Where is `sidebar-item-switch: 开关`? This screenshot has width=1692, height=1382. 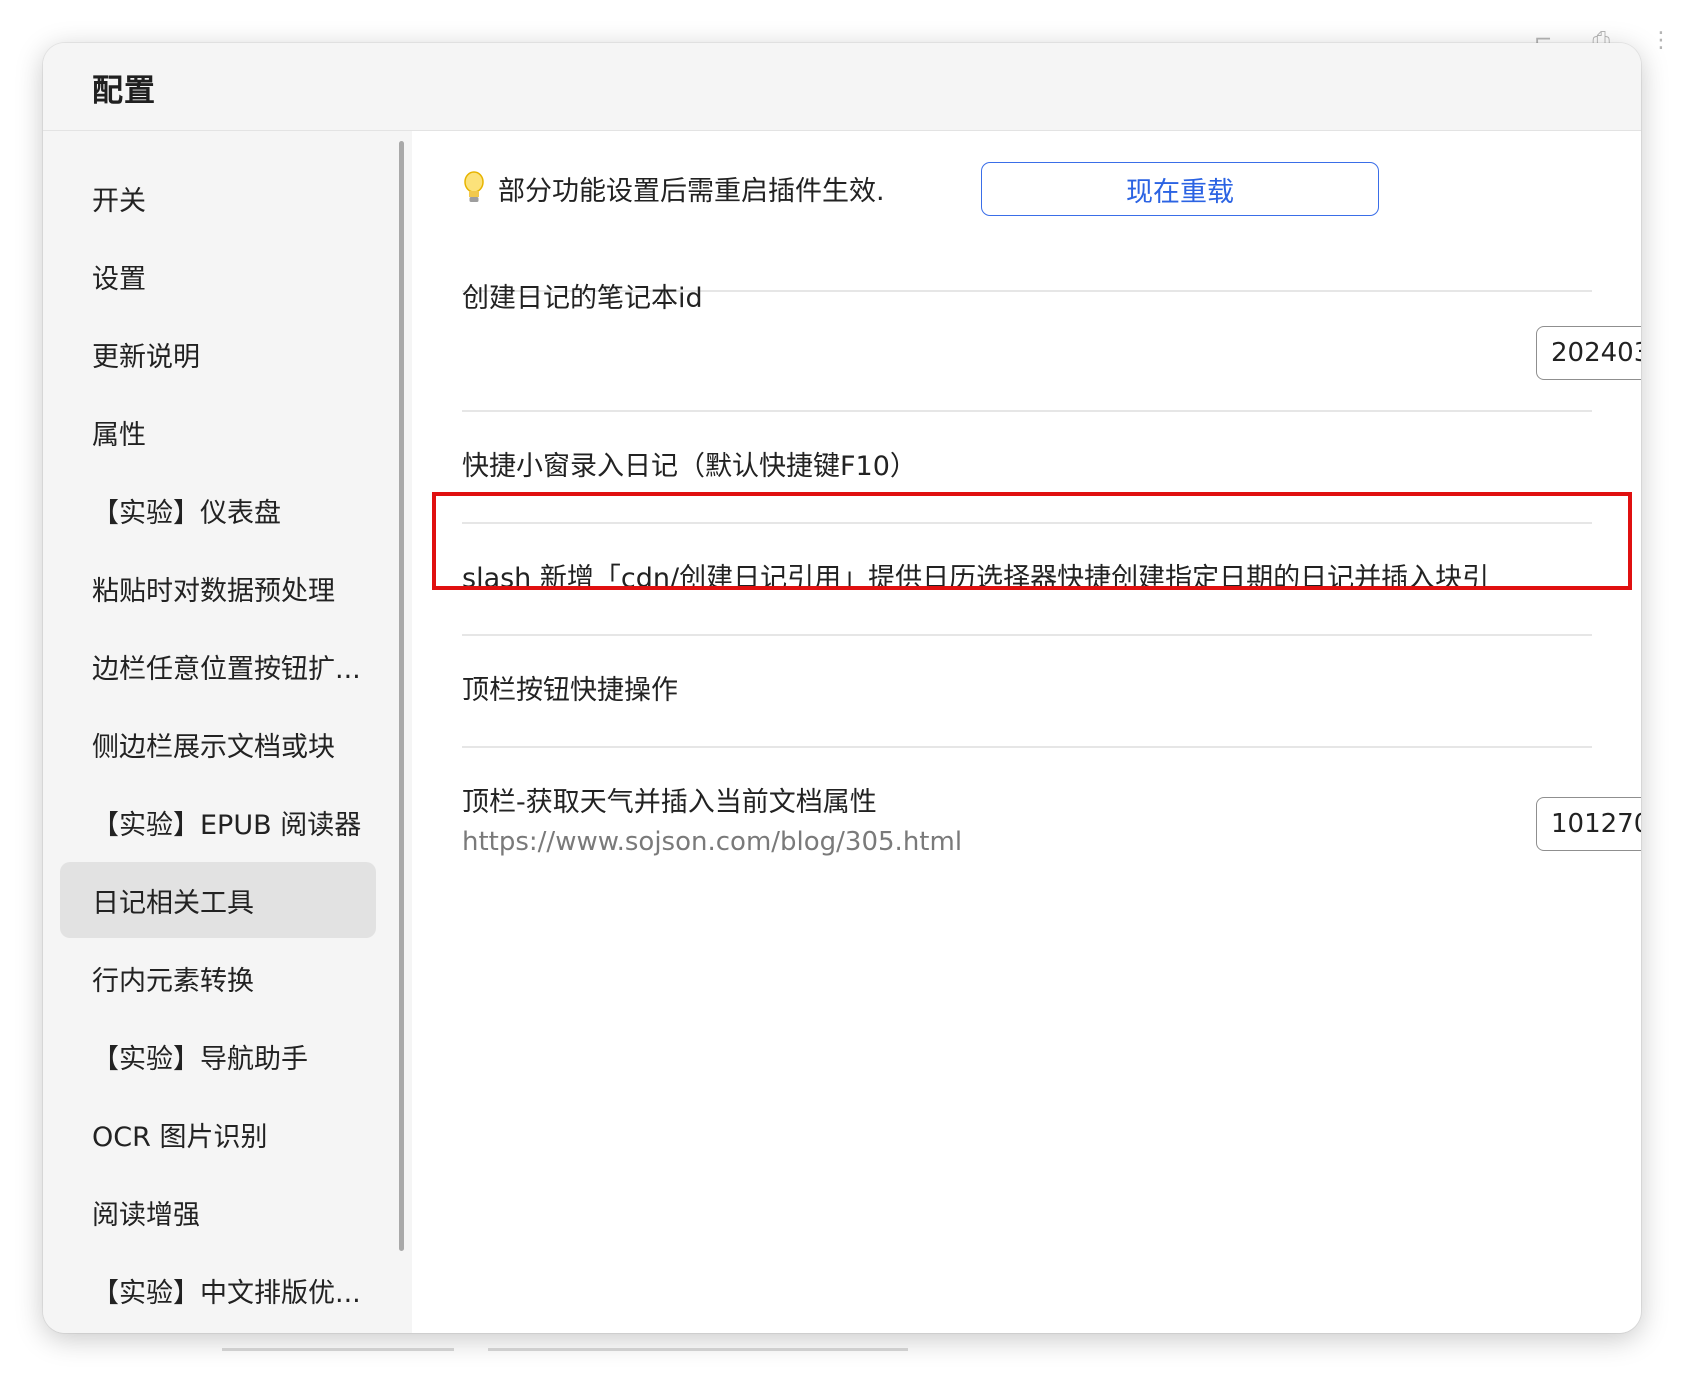 sidebar-item-switch: 开关 is located at coordinates (218, 198).